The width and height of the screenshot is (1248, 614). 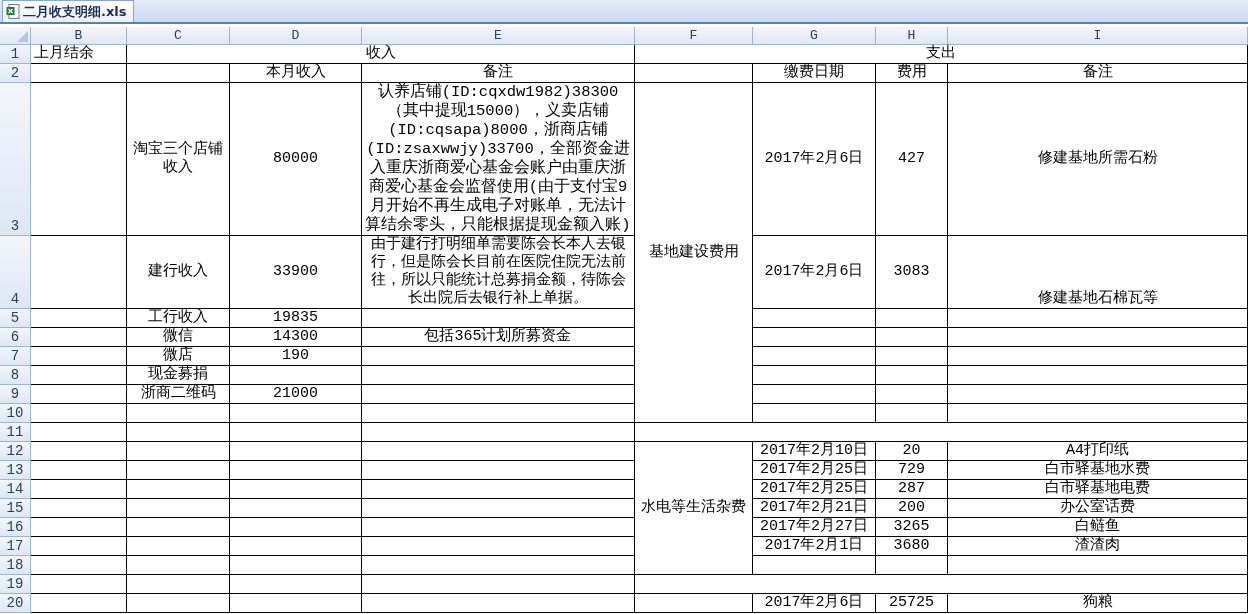 I want to click on table-cell: 浙商二维码, so click(x=178, y=394).